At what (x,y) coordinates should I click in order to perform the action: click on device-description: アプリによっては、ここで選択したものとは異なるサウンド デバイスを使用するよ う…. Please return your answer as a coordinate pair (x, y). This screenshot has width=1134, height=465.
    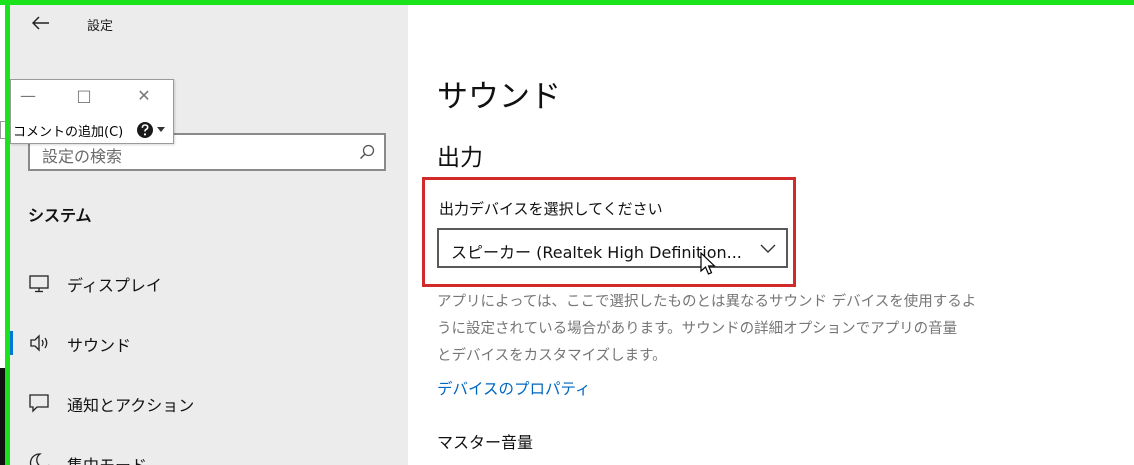
    Looking at the image, I should click on (722, 329).